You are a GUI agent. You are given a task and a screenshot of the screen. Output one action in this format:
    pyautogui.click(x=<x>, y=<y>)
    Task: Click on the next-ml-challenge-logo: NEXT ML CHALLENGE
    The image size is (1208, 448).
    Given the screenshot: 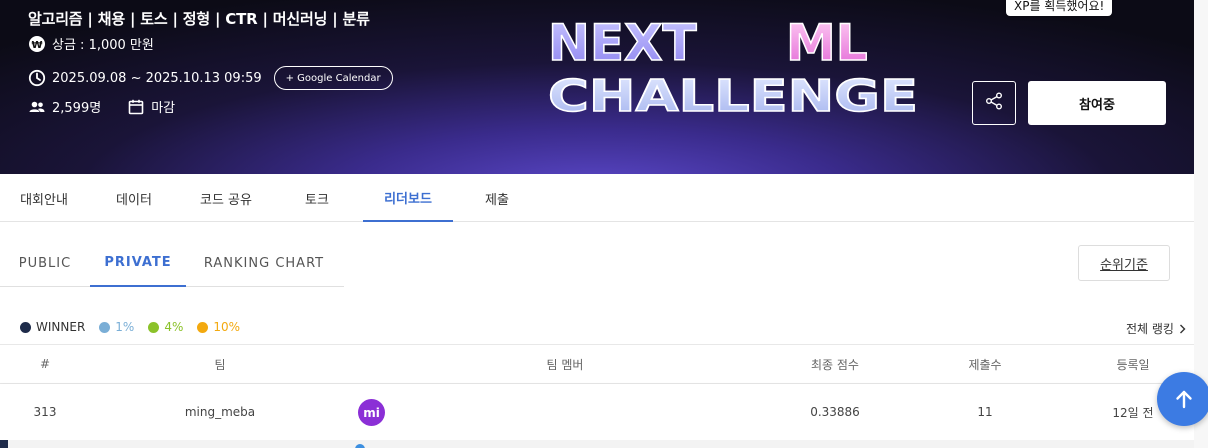 What is the action you would take?
    pyautogui.click(x=733, y=65)
    